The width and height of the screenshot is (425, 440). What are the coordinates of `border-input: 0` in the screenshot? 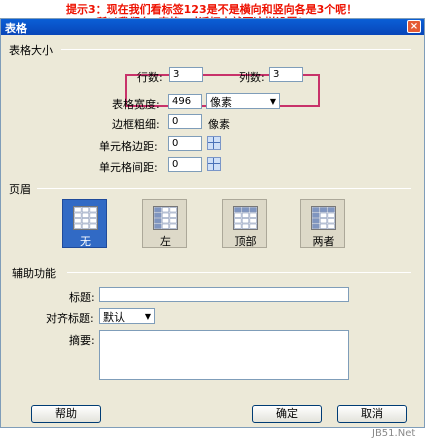 It's located at (185, 121).